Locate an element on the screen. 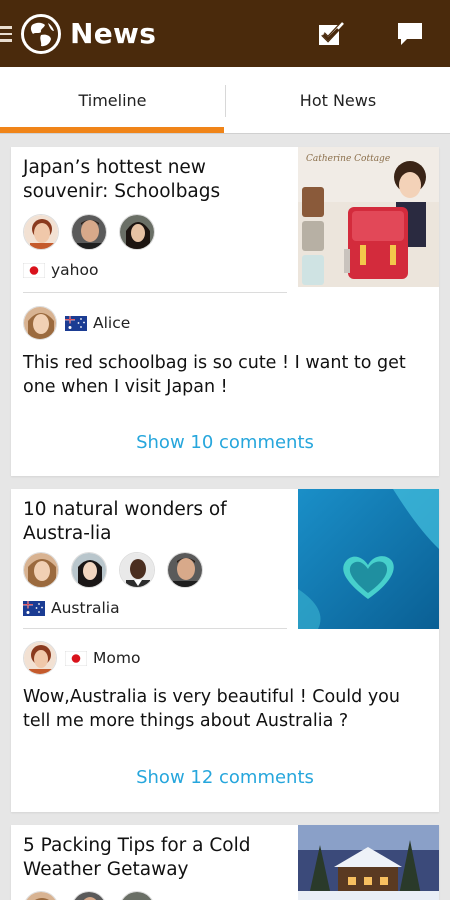 This screenshot has width=450, height=900. news-title: Japan’s hottest new souvenir: Schoolbags is located at coordinates (158, 180).